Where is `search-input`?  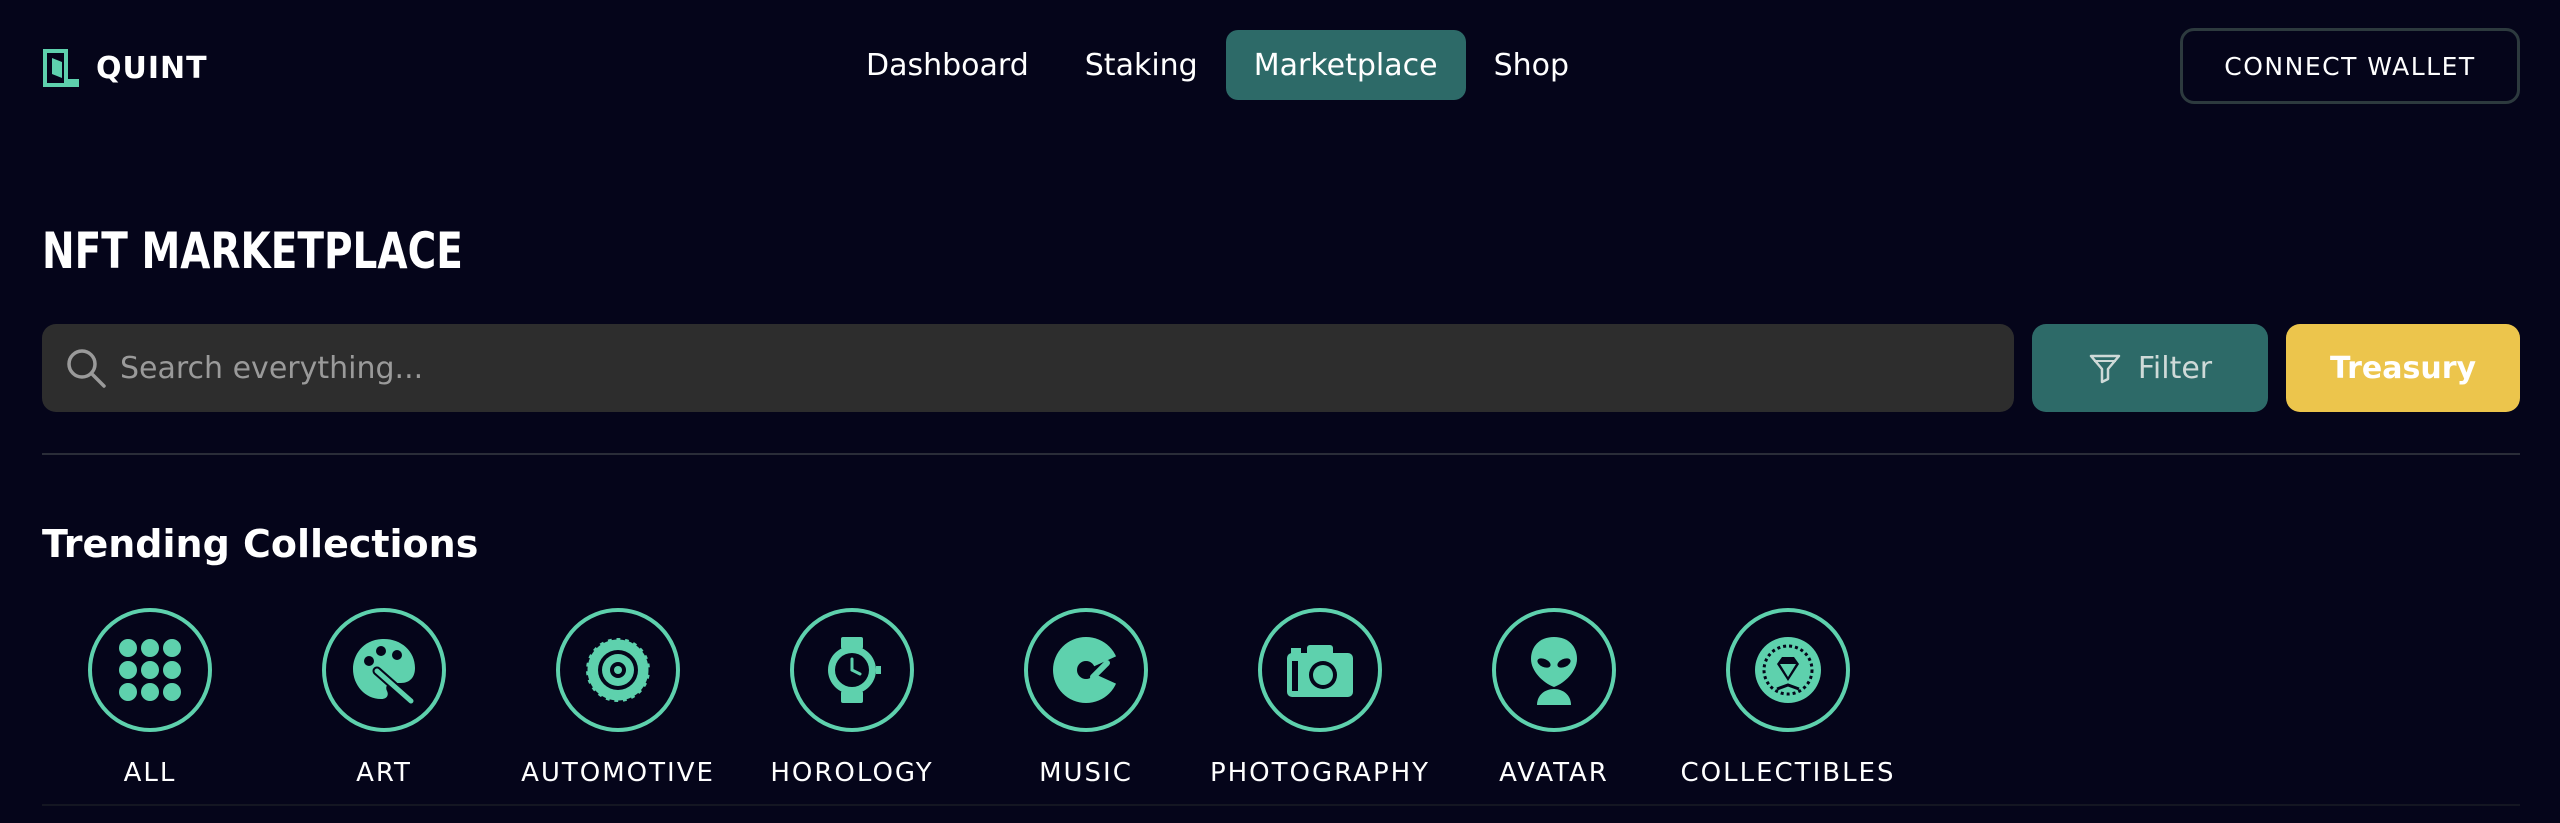
search-input is located at coordinates (1067, 368).